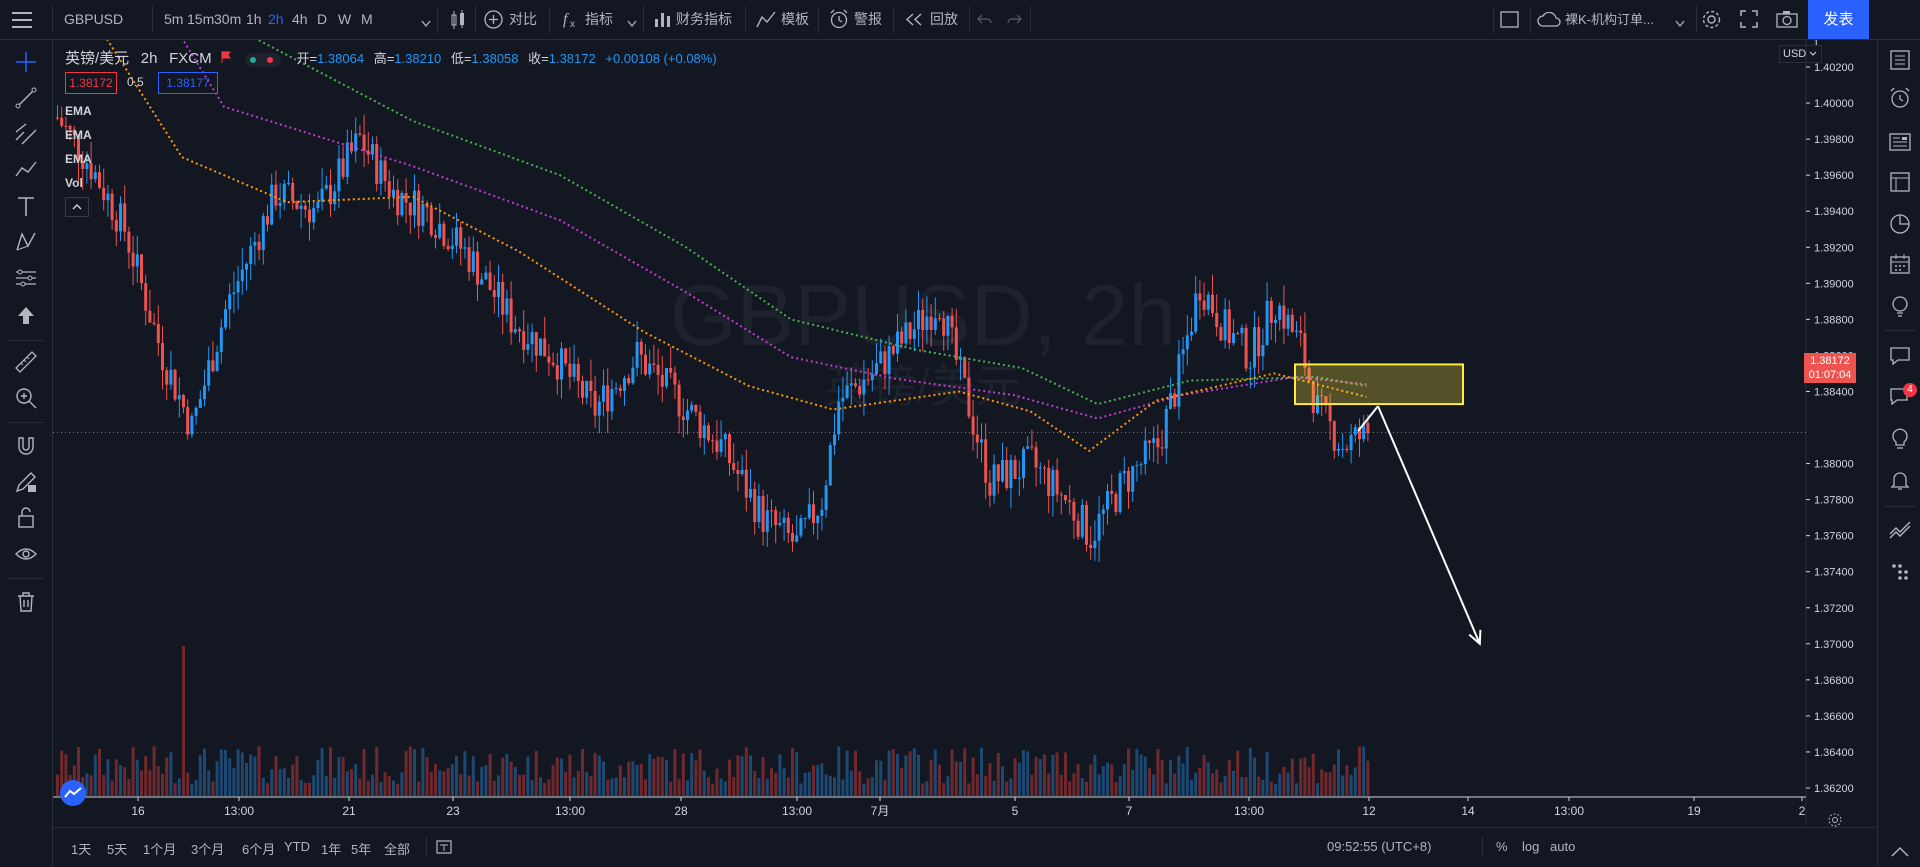  I want to click on bell-icon, so click(1900, 481).